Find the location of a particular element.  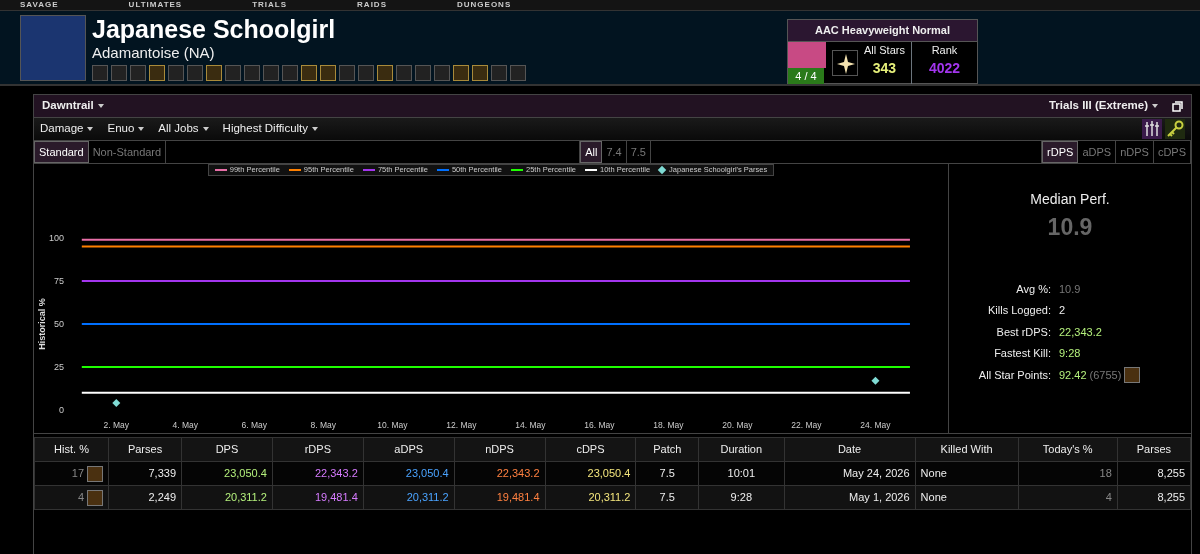

axis-title: Historical % is located at coordinates (42, 324).